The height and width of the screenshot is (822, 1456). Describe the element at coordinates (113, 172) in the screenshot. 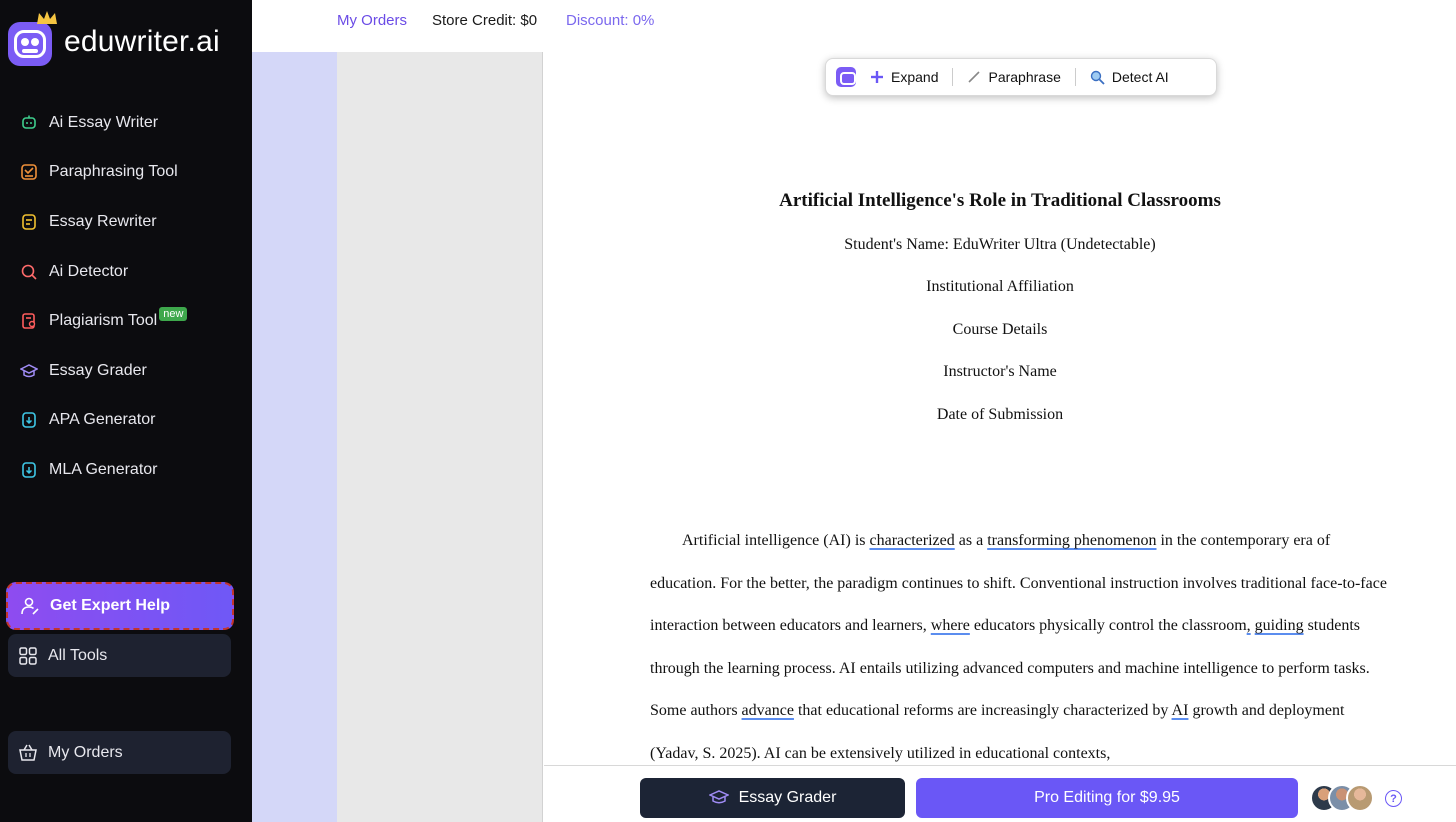

I see `sidebar-item-label: Paraphrasing Tool` at that location.